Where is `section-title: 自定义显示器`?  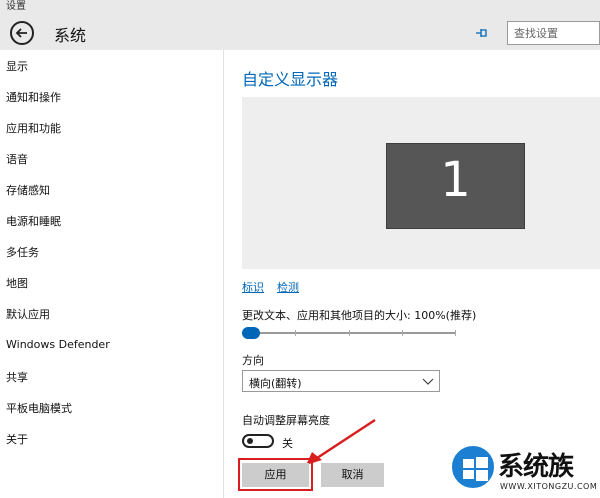
section-title: 自定义显示器 is located at coordinates (290, 79).